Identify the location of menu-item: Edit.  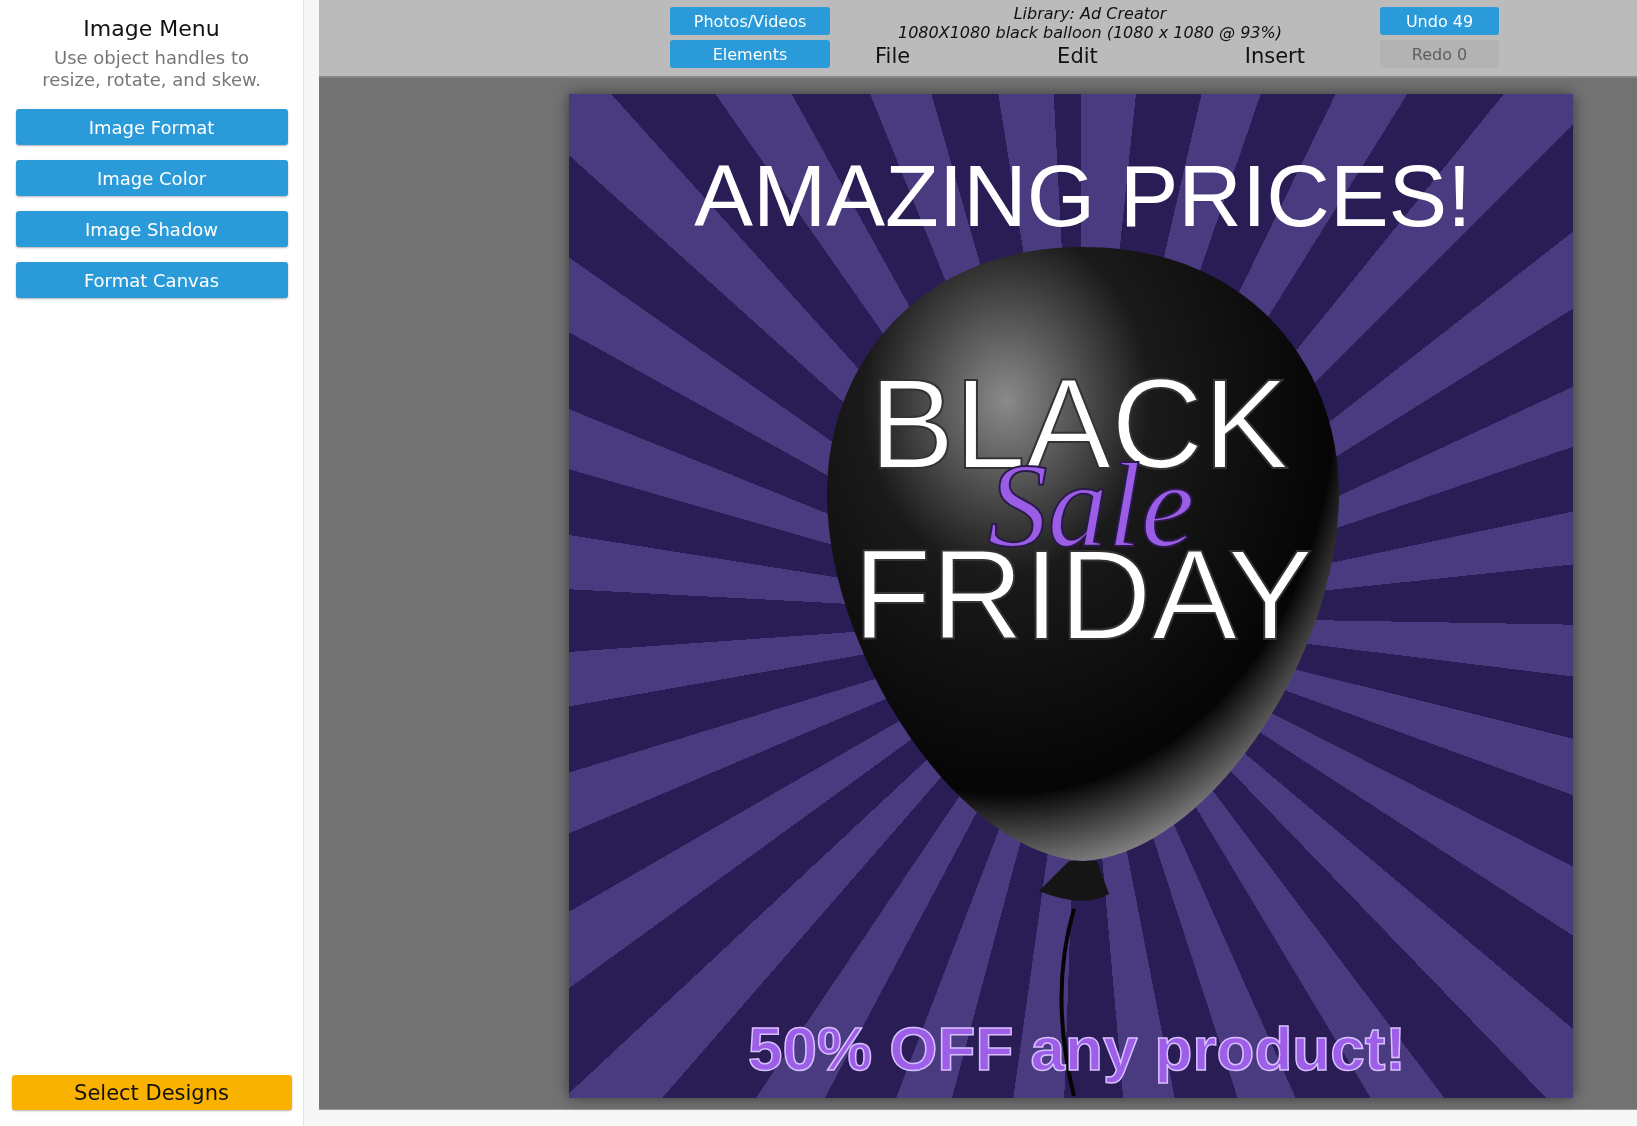
(1077, 56).